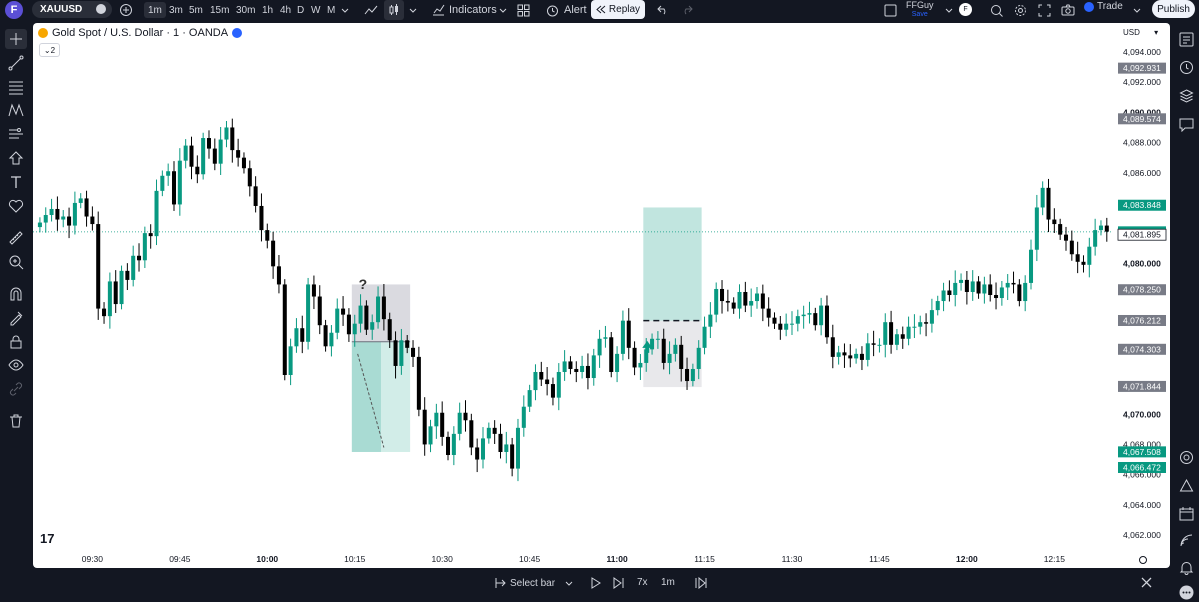 This screenshot has width=1199, height=602. I want to click on layouts-icon, so click(523, 10).